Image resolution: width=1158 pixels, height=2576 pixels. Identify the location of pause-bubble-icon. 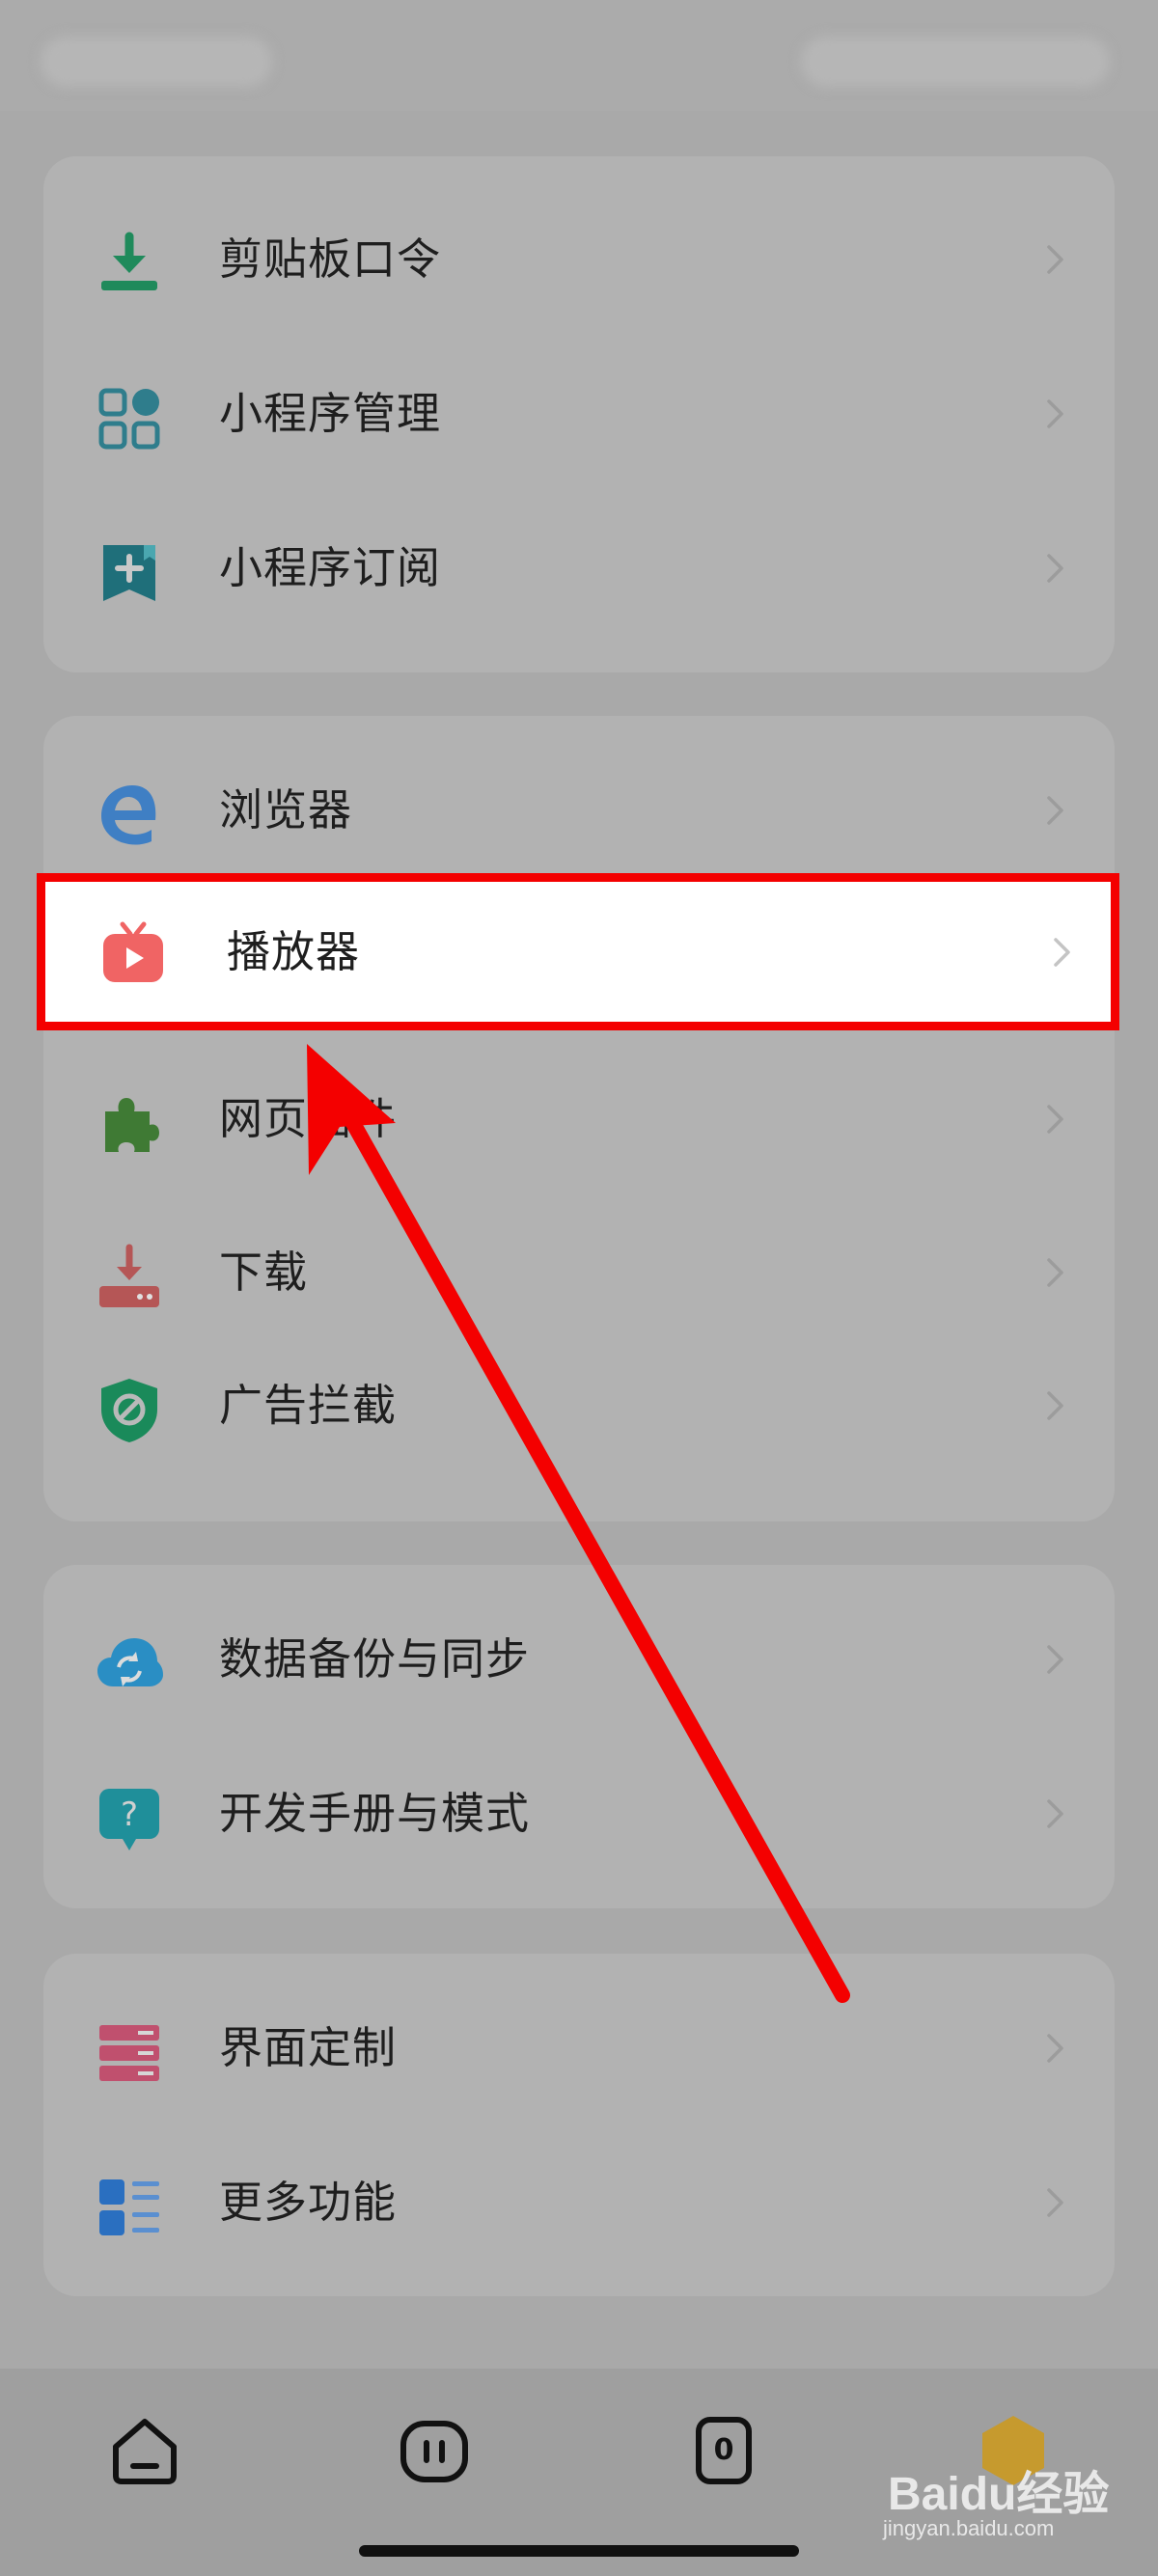
(434, 2450).